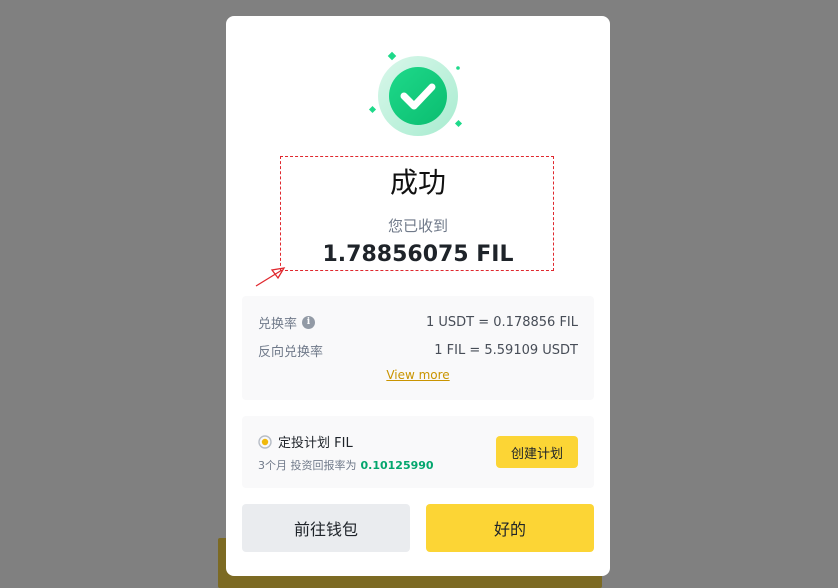  What do you see at coordinates (418, 375) in the screenshot?
I see `view-more-link: View more` at bounding box center [418, 375].